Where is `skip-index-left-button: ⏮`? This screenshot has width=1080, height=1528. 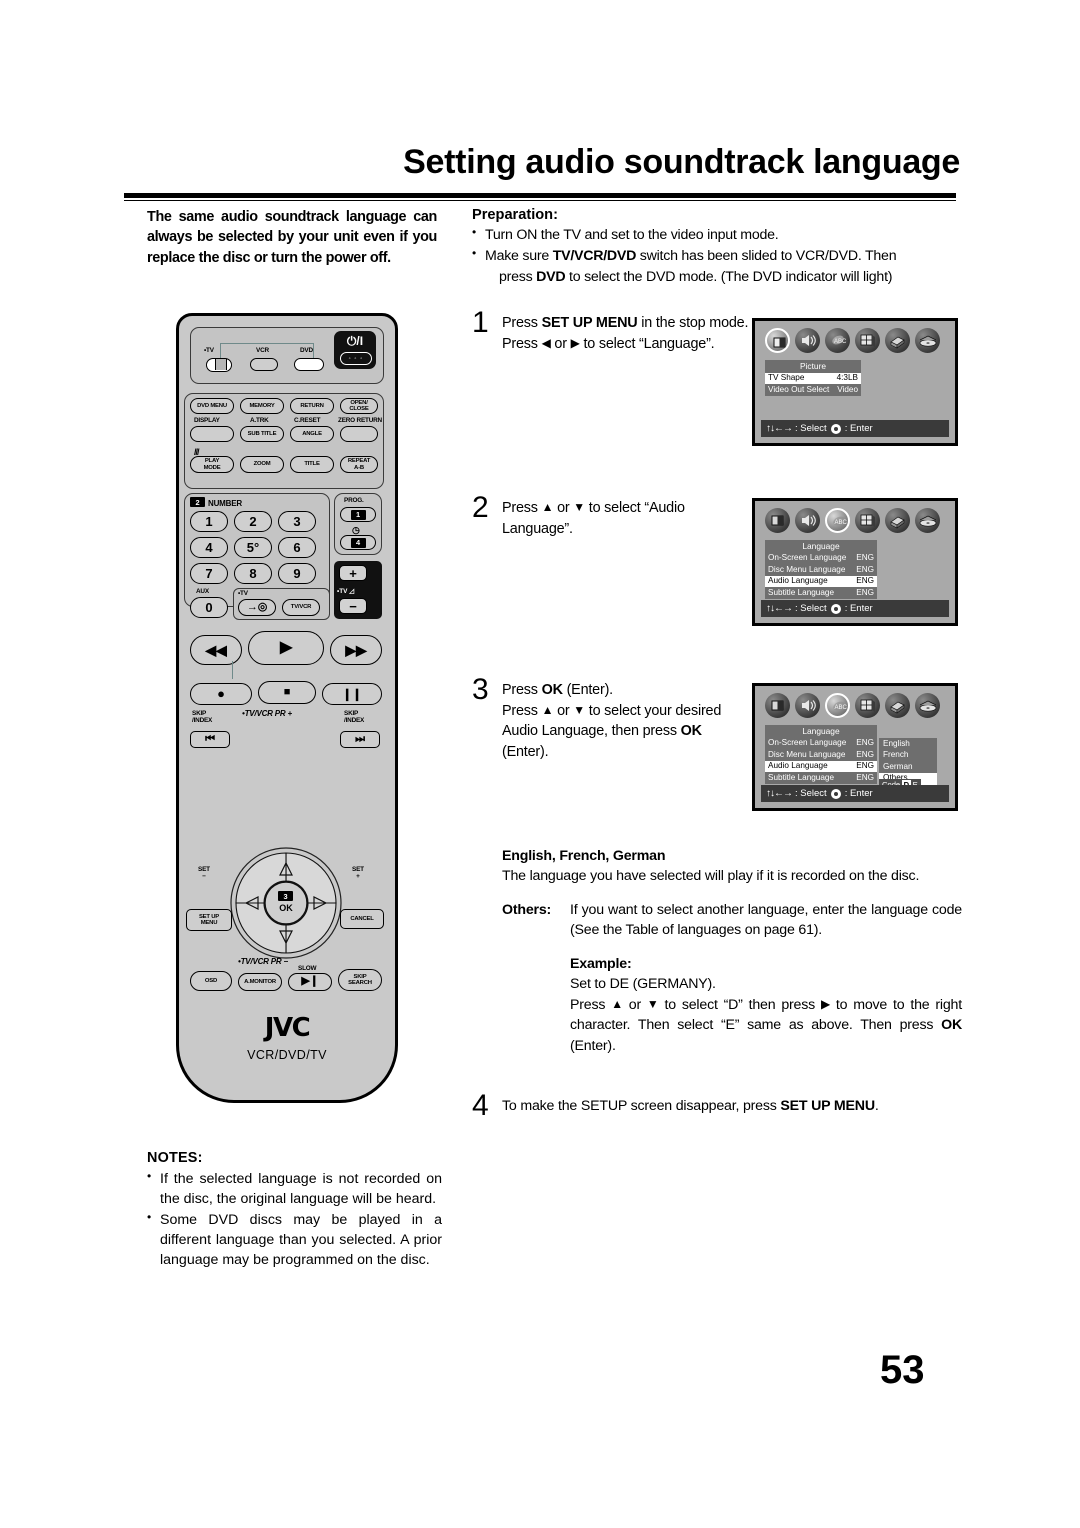
skip-index-left-button: ⏮ is located at coordinates (210, 739).